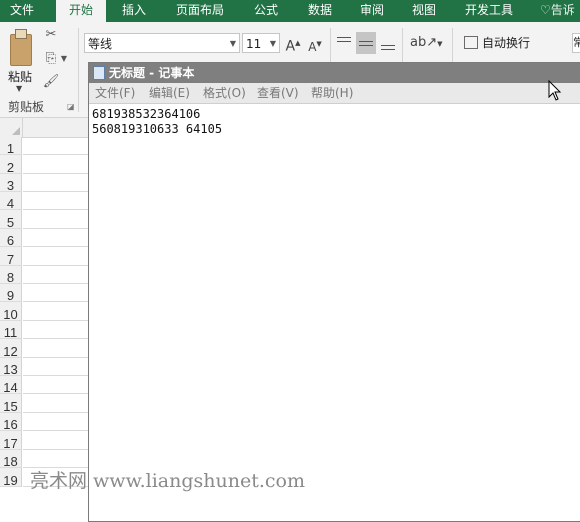  I want to click on tell-me: ♡告诉, so click(557, 11).